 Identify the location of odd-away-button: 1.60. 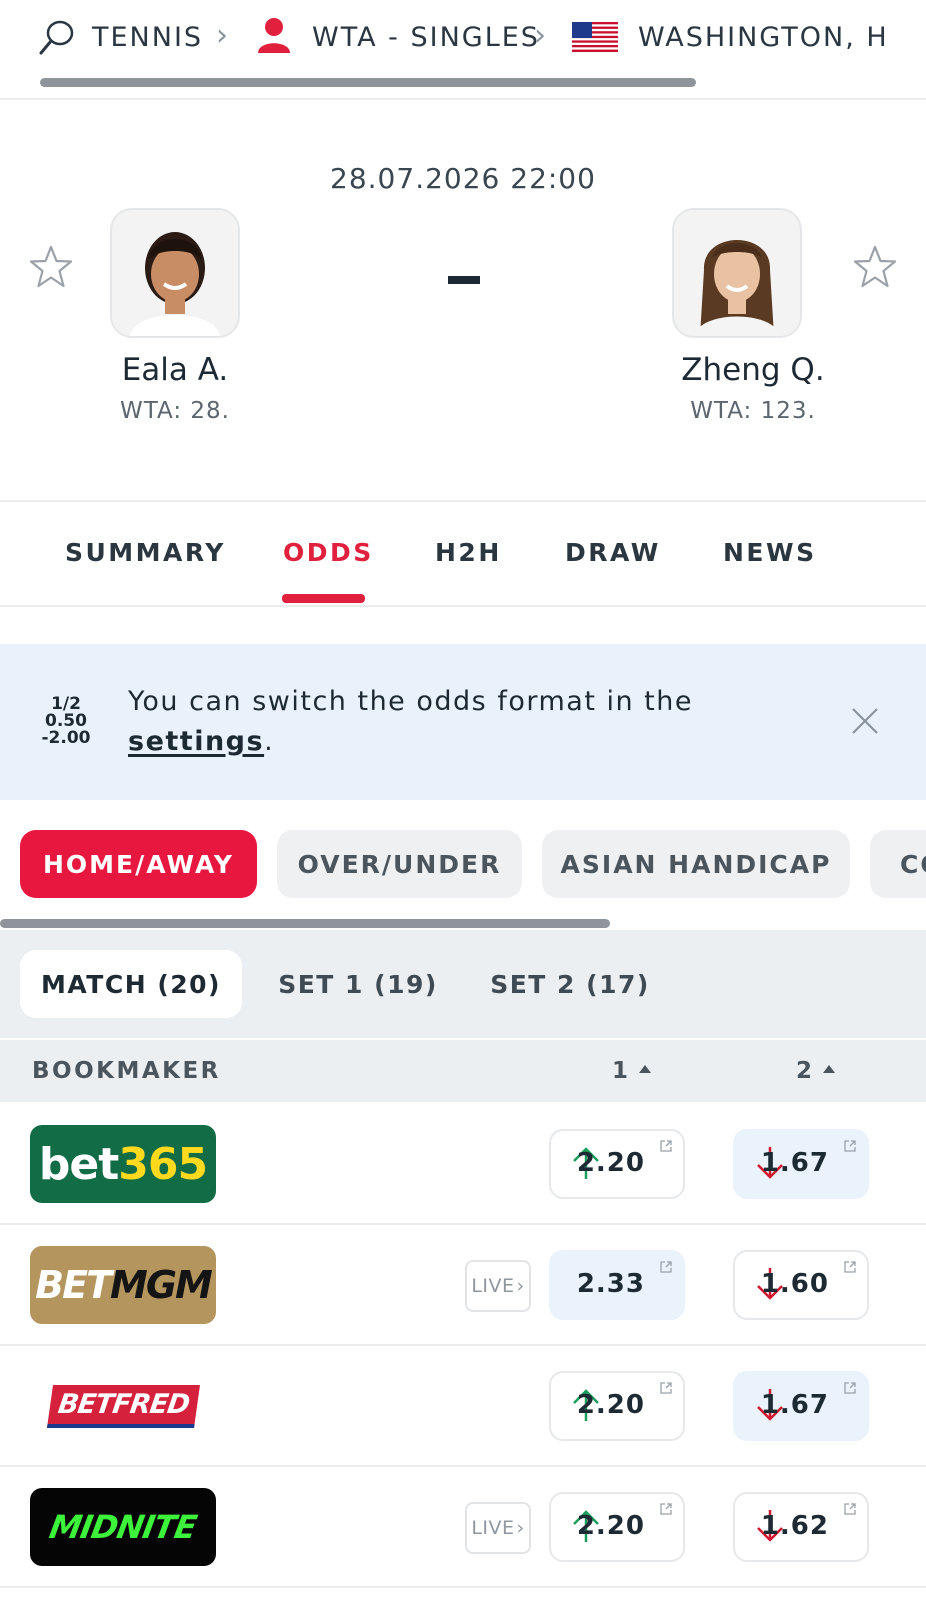
(801, 1285).